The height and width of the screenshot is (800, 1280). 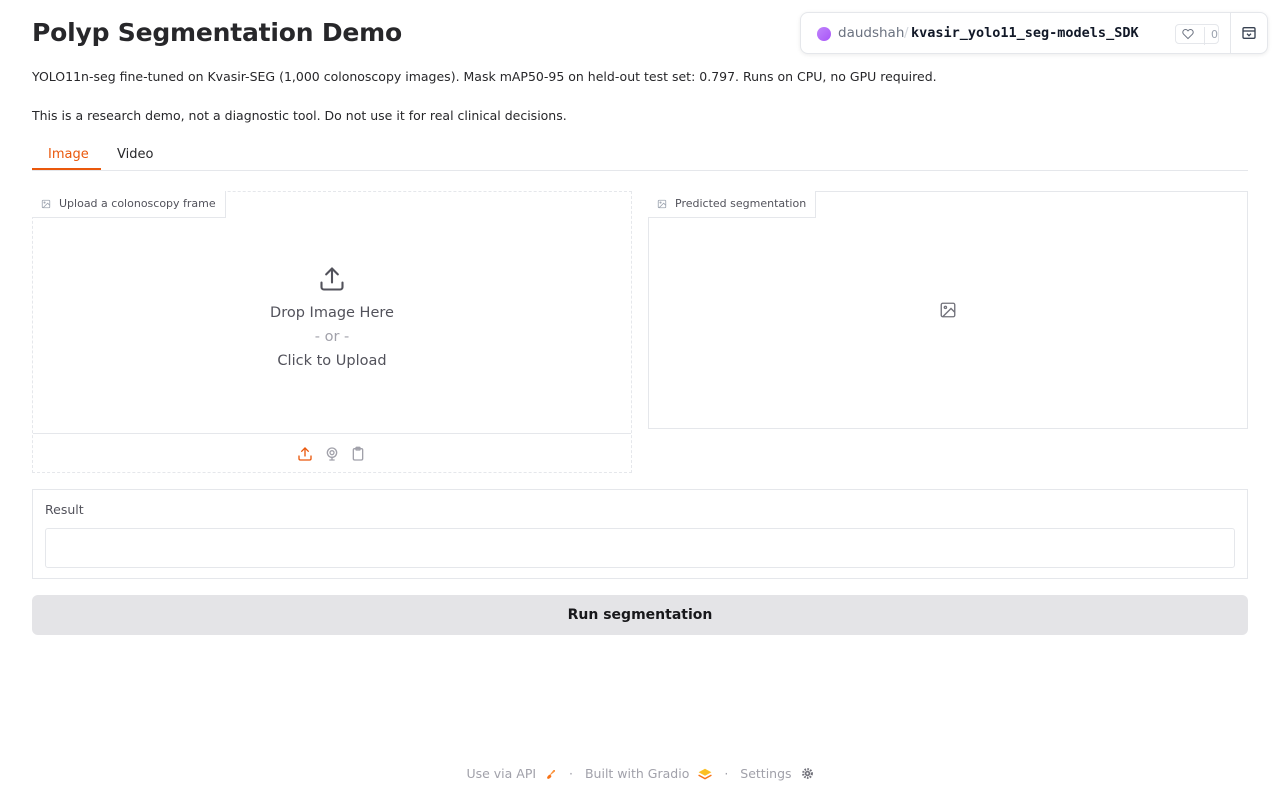 I want to click on tab-image: Image, so click(x=68, y=154).